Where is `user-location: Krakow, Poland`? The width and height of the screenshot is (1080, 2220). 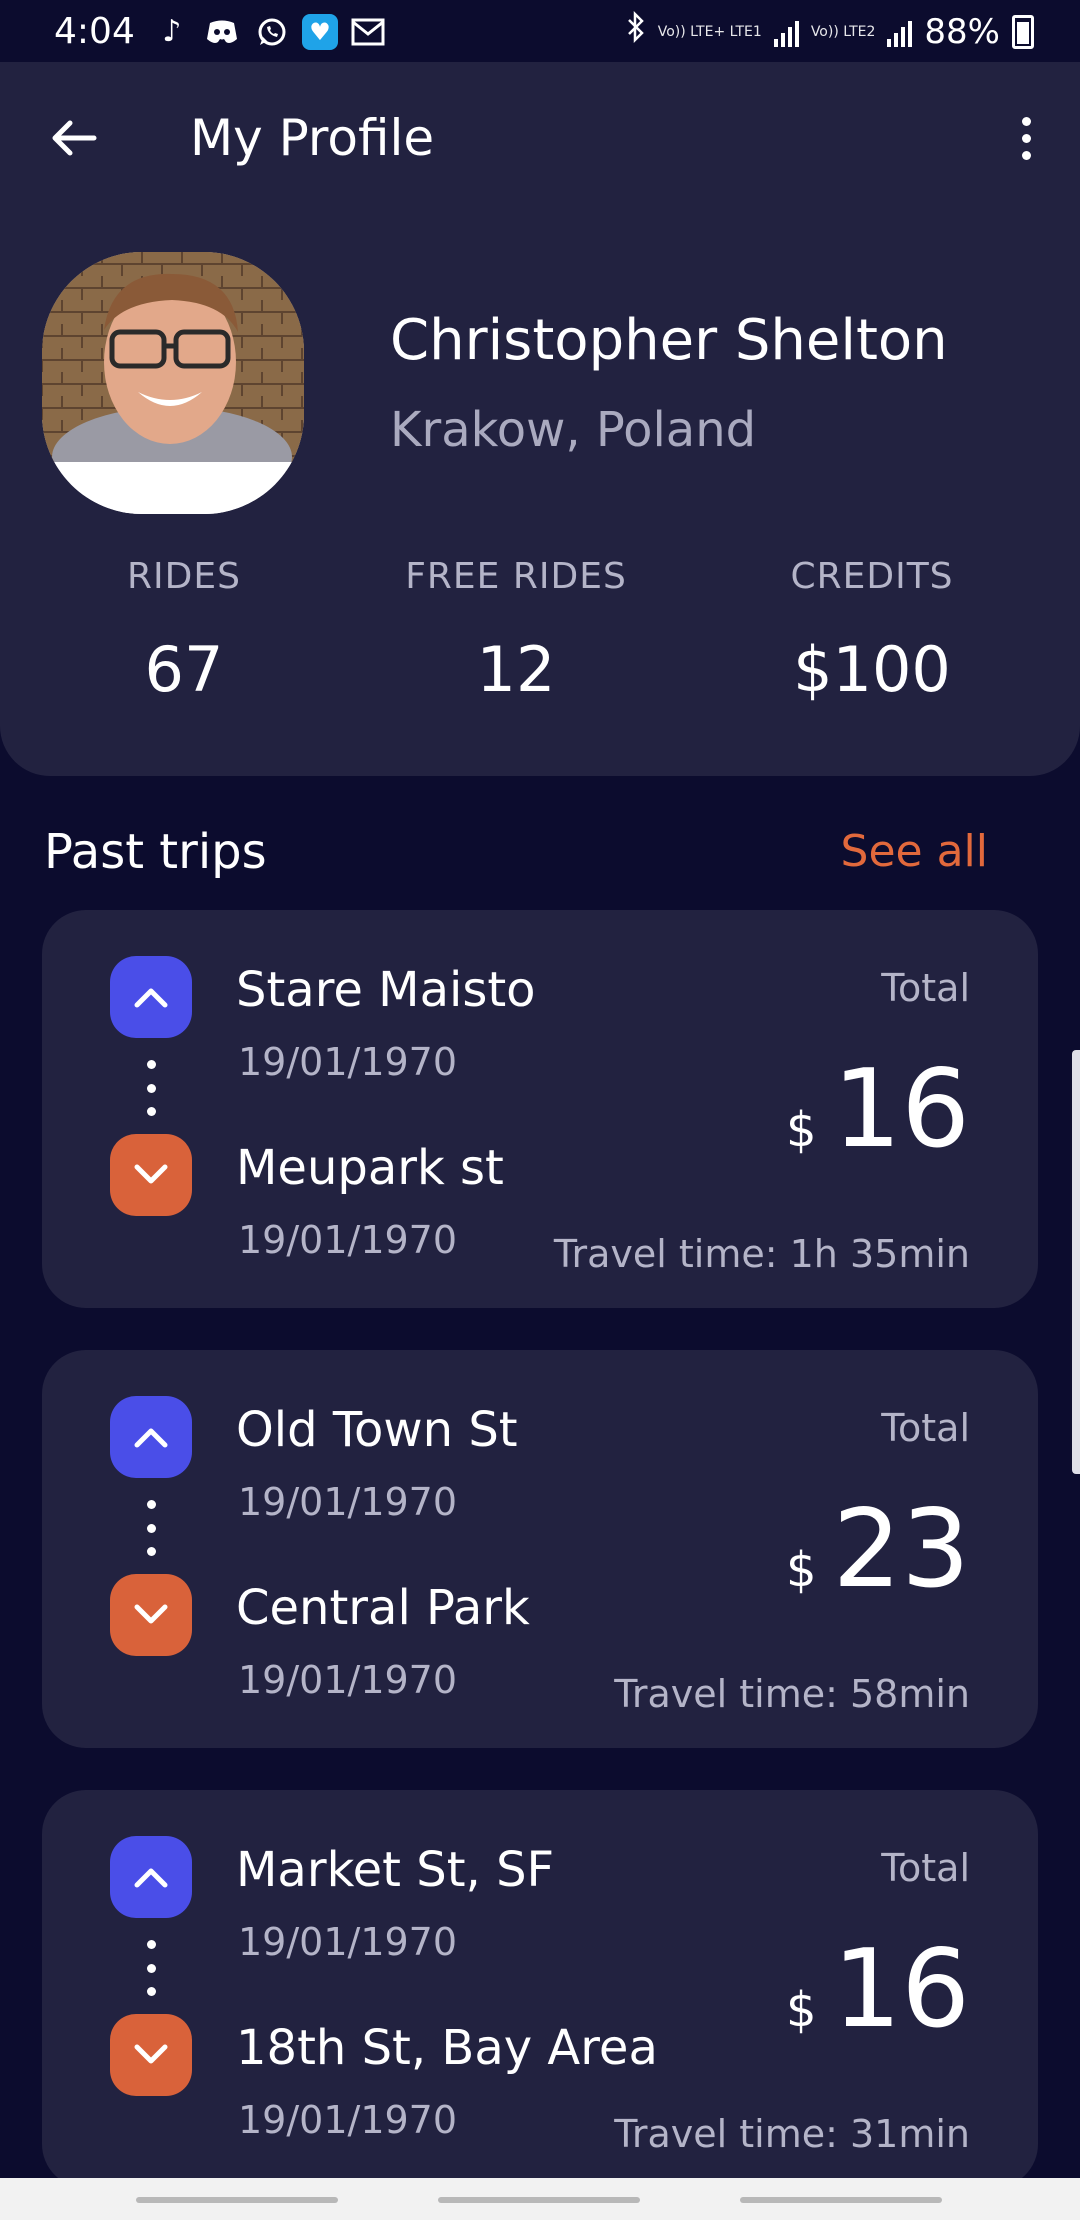
user-location: Krakow, Poland is located at coordinates (573, 430).